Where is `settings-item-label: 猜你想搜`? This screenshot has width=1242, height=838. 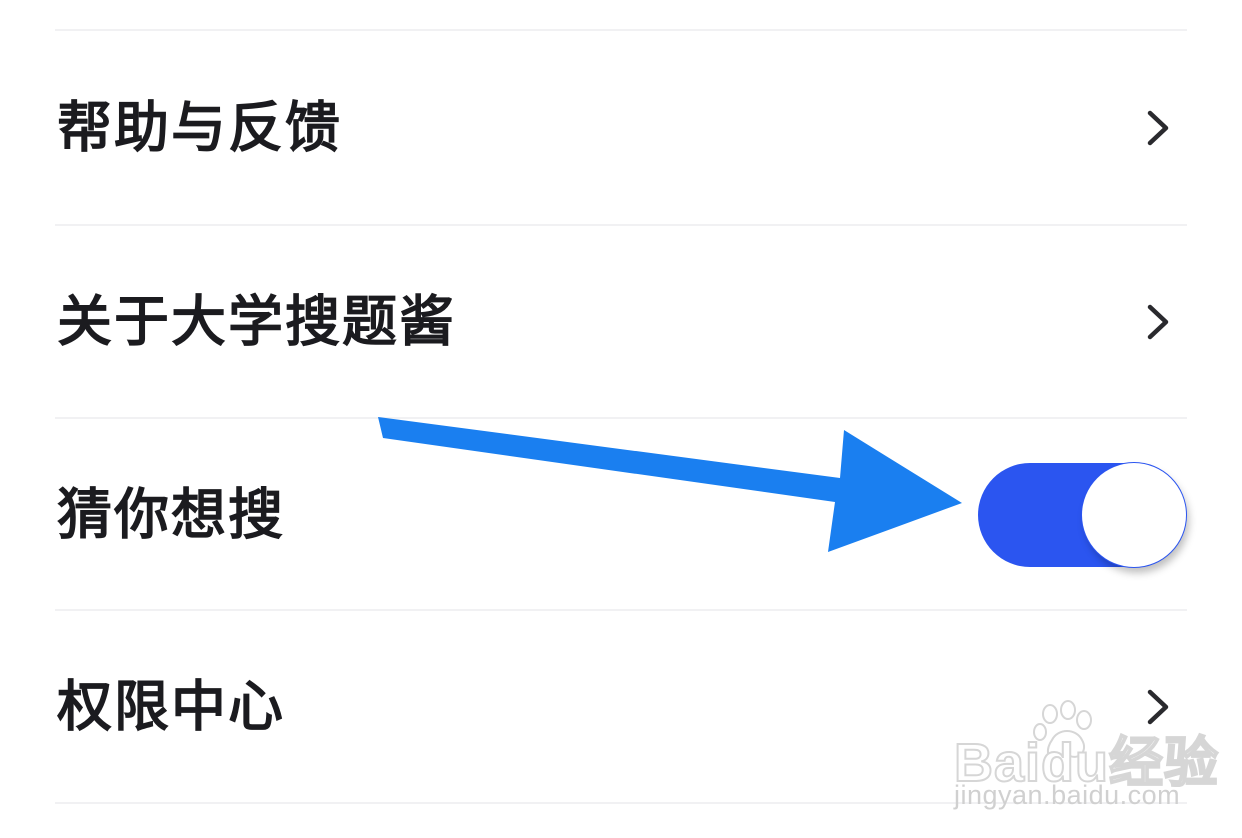
settings-item-label: 猜你想搜 is located at coordinates (171, 514).